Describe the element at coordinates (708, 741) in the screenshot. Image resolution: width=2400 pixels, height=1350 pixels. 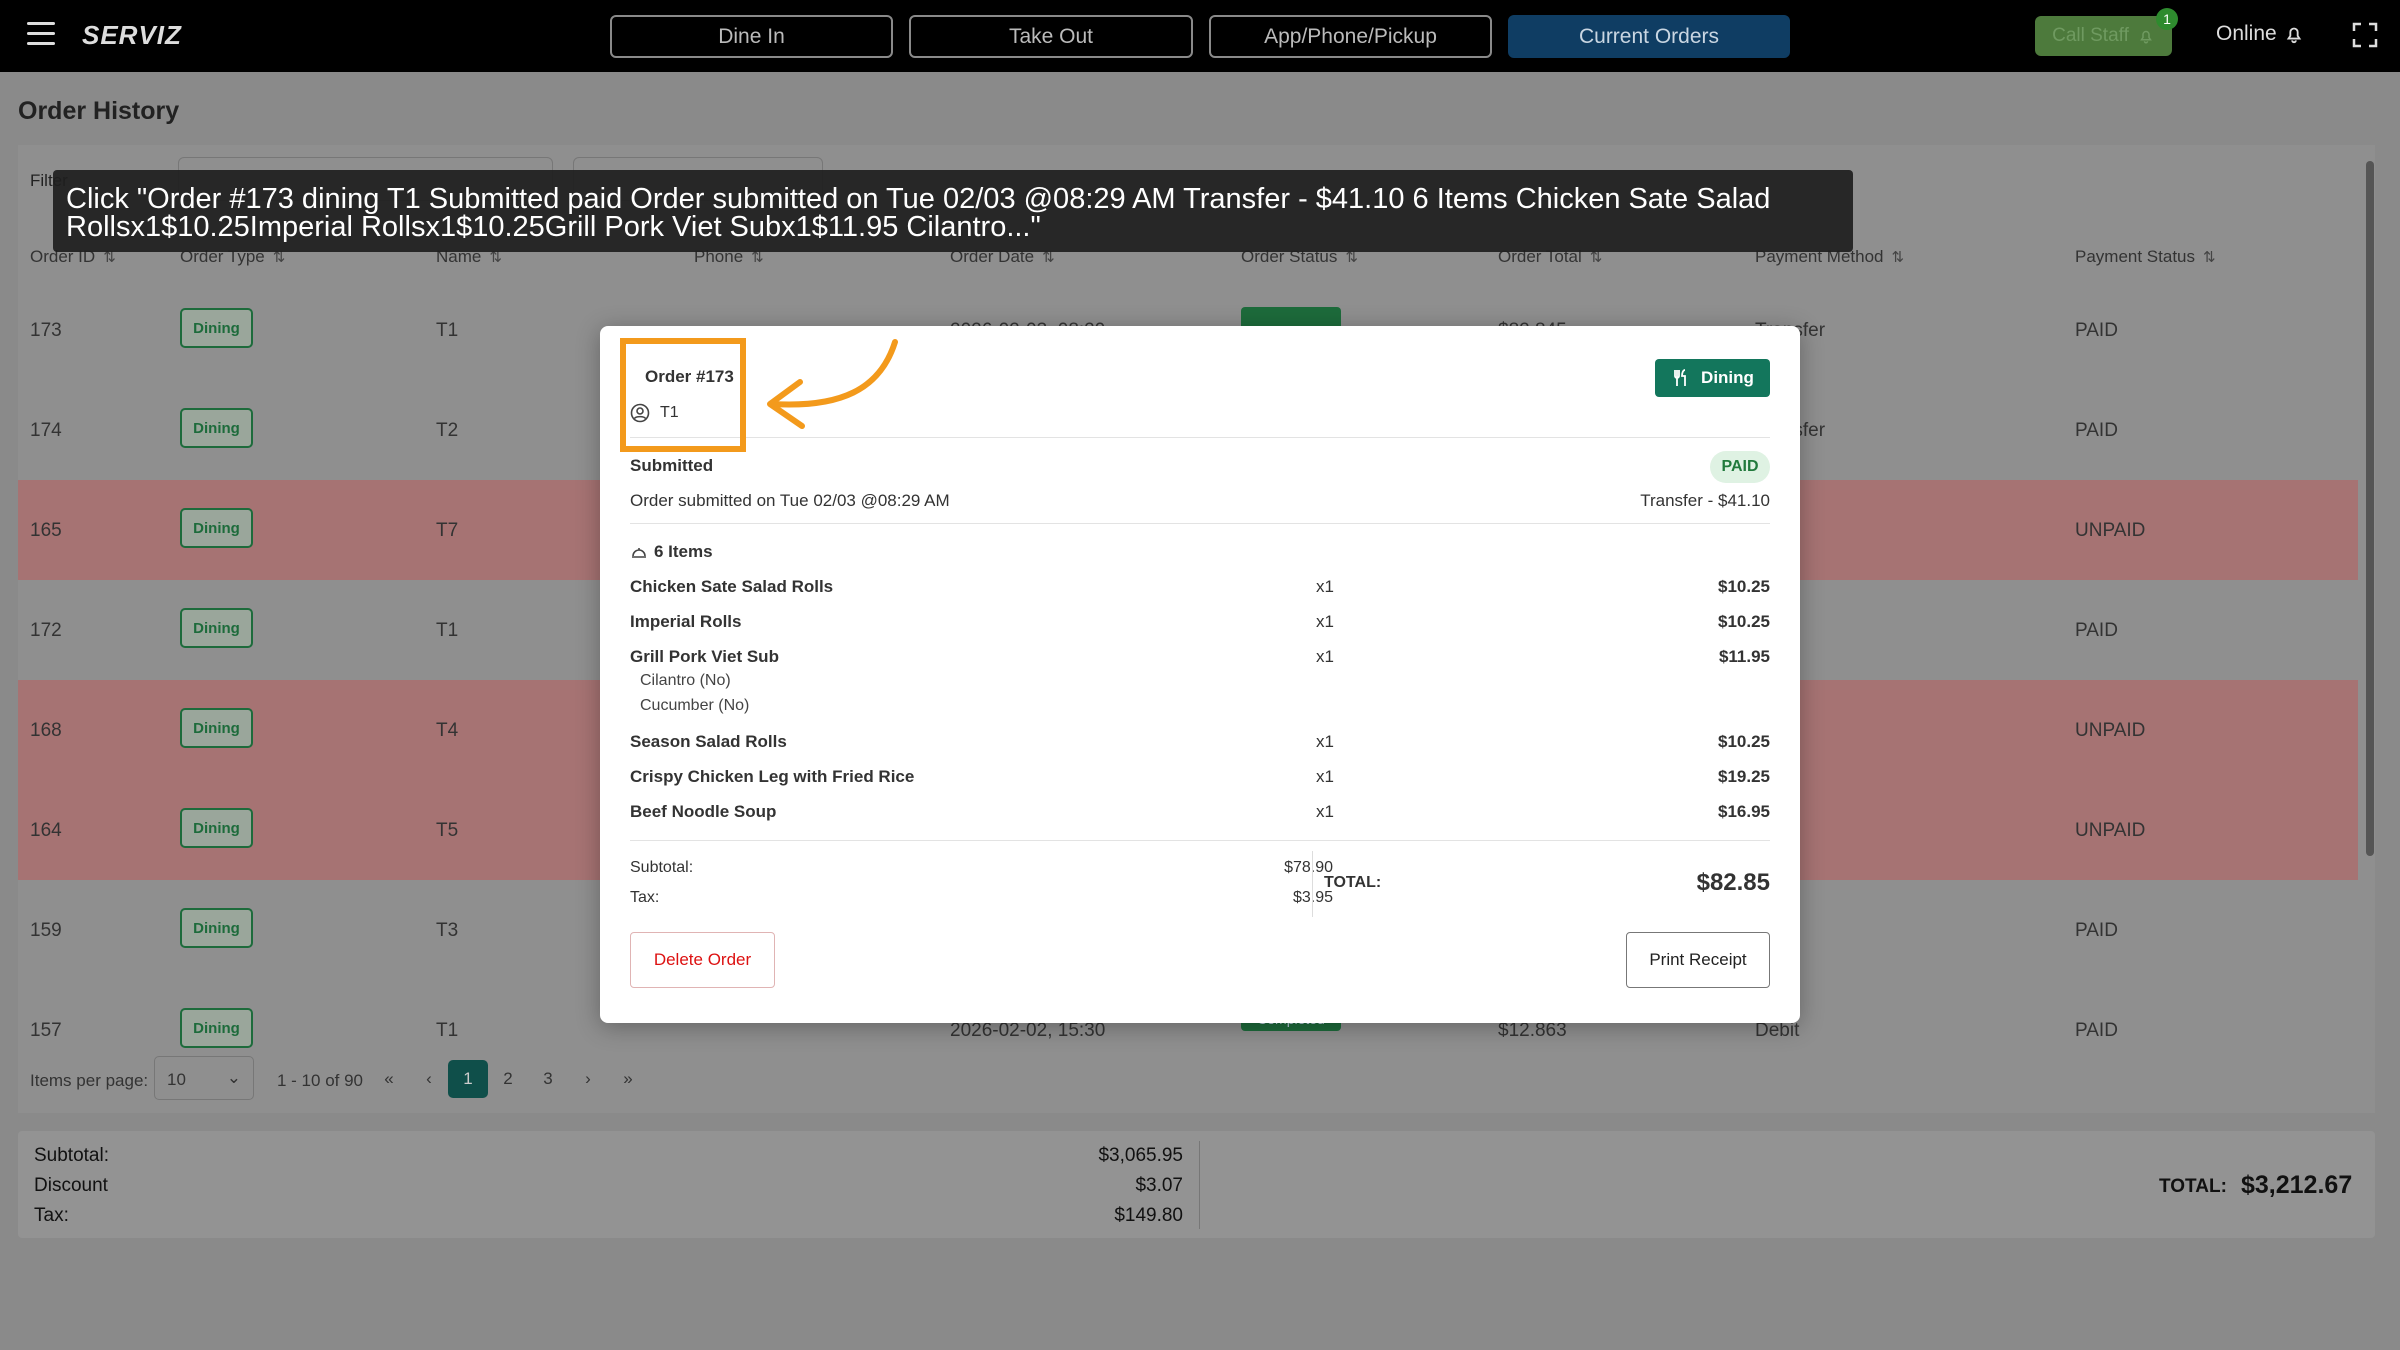
I see `item-name: Season Salad Rolls` at that location.